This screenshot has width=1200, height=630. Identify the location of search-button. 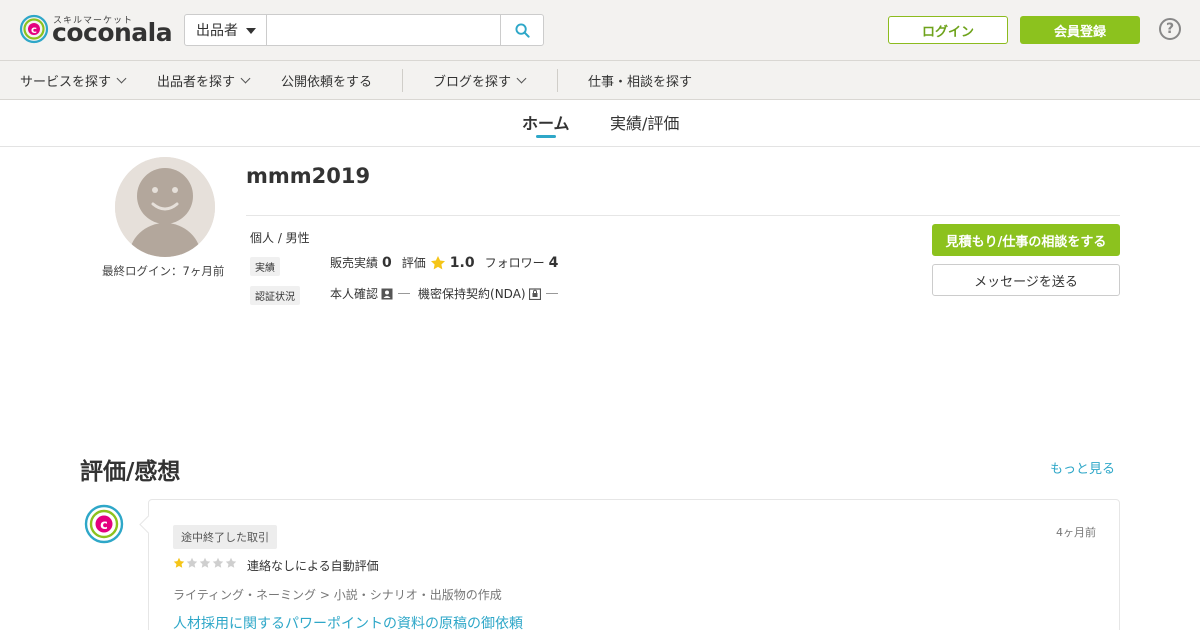
(521, 30).